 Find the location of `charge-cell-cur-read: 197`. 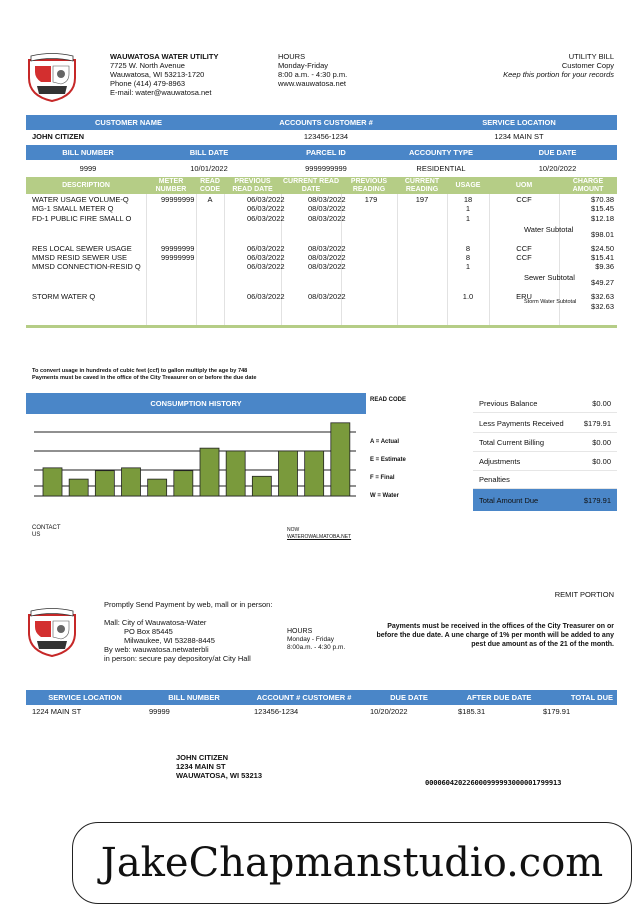

charge-cell-cur-read: 197 is located at coordinates (422, 199).